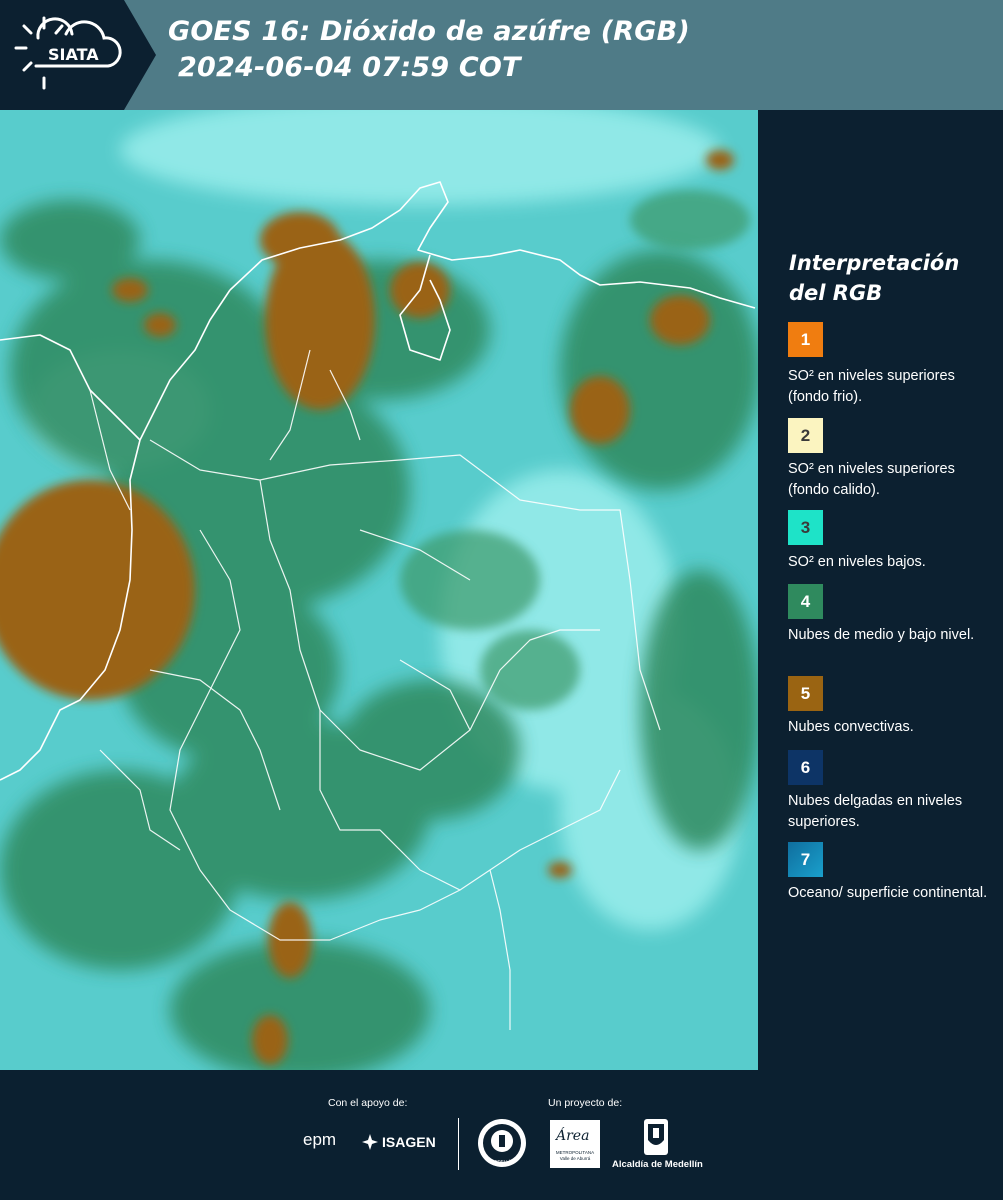 Image resolution: width=1003 pixels, height=1200 pixels. I want to click on medellin-seal-icon: MEDELLÍN, so click(502, 1143).